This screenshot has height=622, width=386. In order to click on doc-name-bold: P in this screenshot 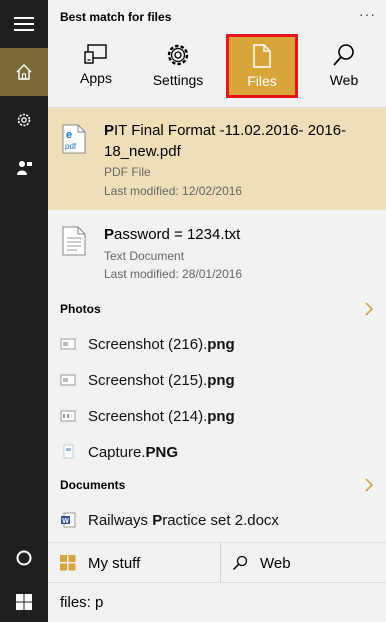, I will do `click(157, 520)`.